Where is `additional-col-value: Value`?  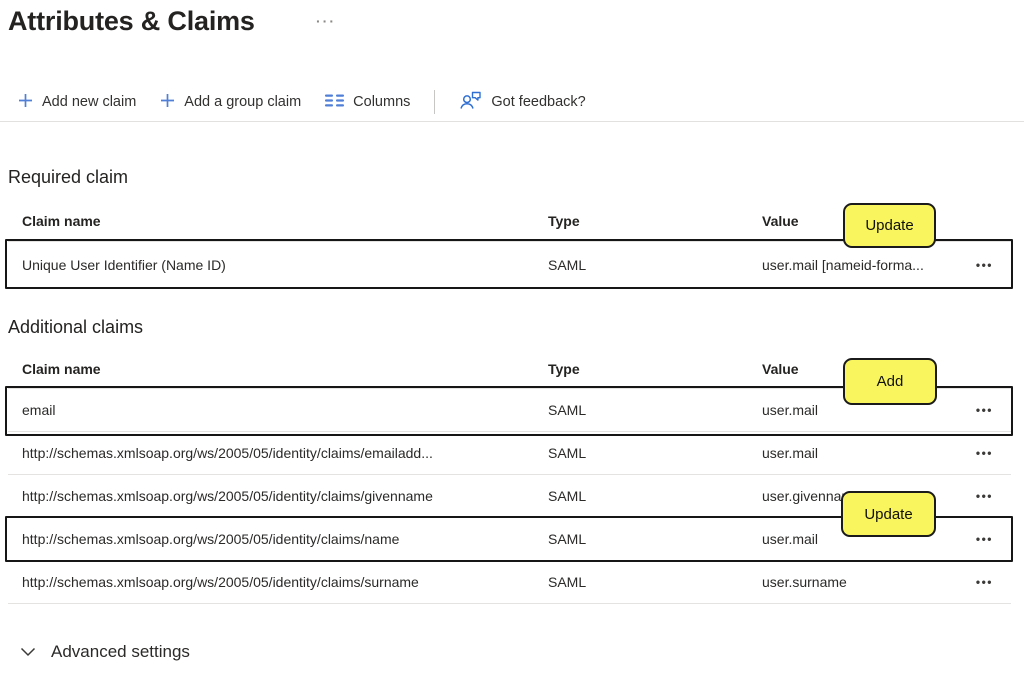
additional-col-value: Value is located at coordinates (780, 369).